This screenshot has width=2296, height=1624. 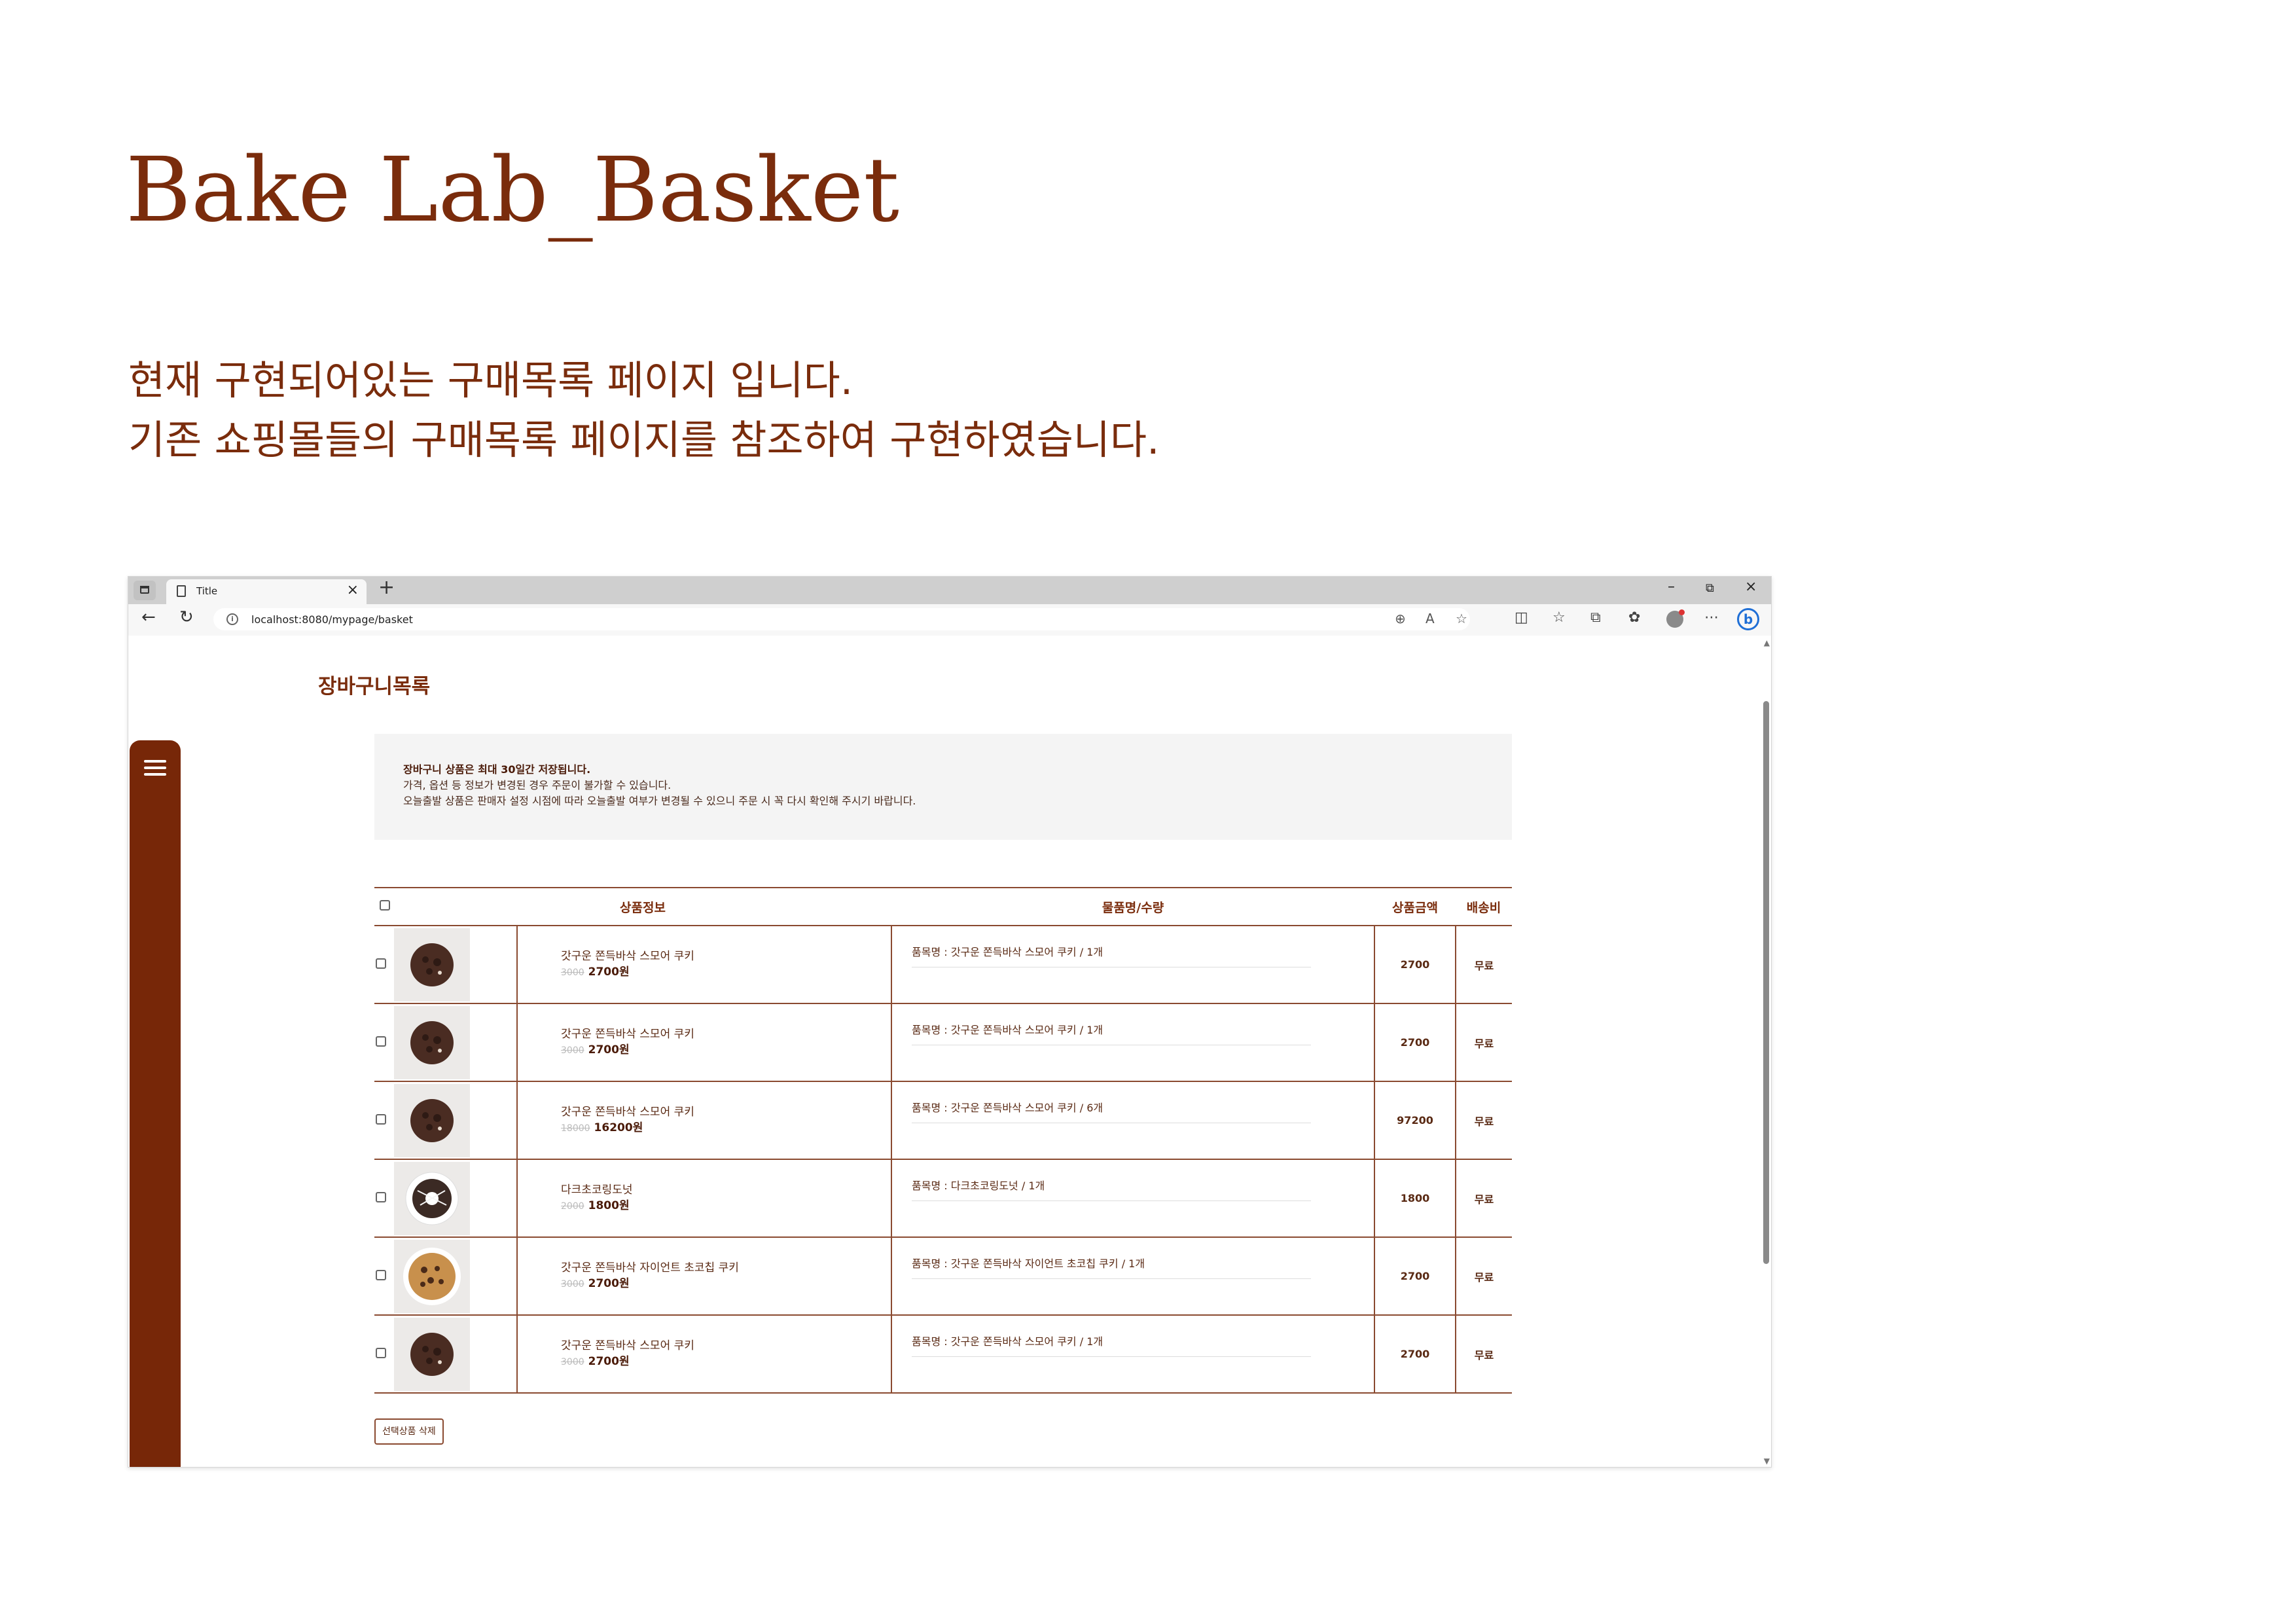 I want to click on header-shipping: 배송비, so click(x=1484, y=906).